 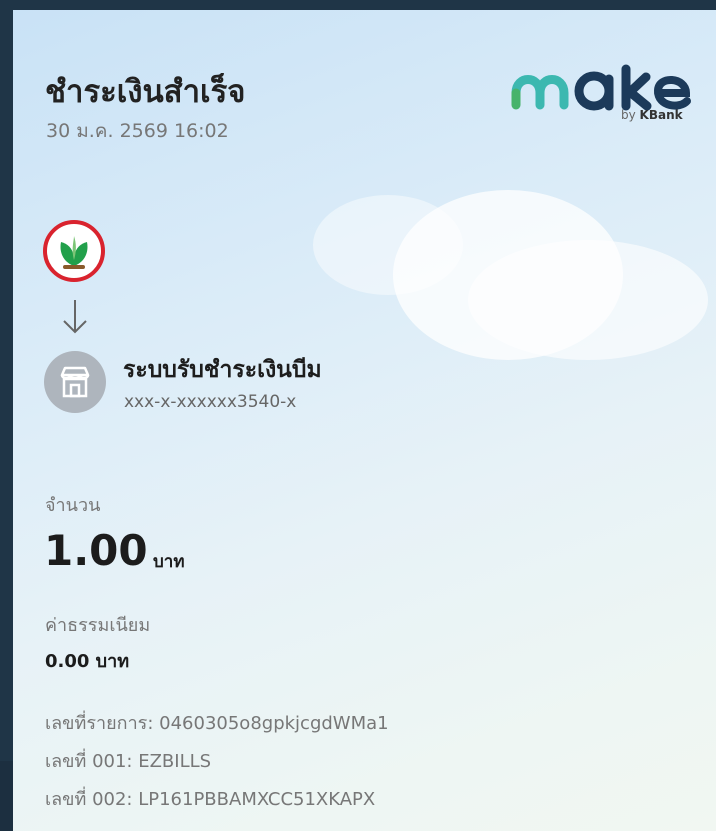 I want to click on transaction-reference: เลขที่รายการ: 0460305o8gpkjcgdWMa1, so click(x=217, y=723).